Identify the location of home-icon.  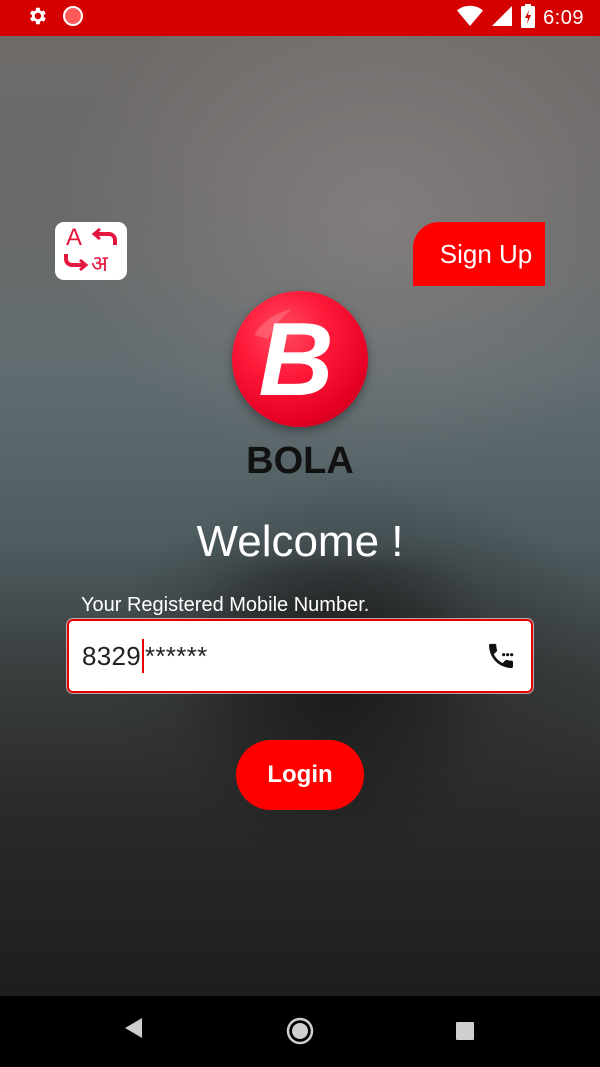
(300, 1033).